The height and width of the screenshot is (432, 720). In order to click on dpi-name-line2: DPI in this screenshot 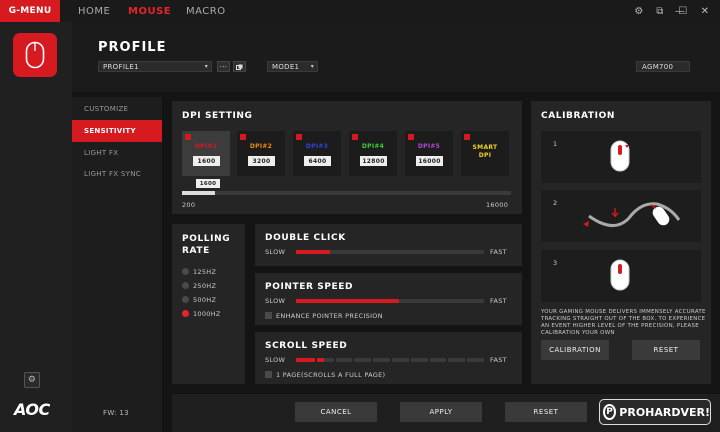, I will do `click(485, 155)`.